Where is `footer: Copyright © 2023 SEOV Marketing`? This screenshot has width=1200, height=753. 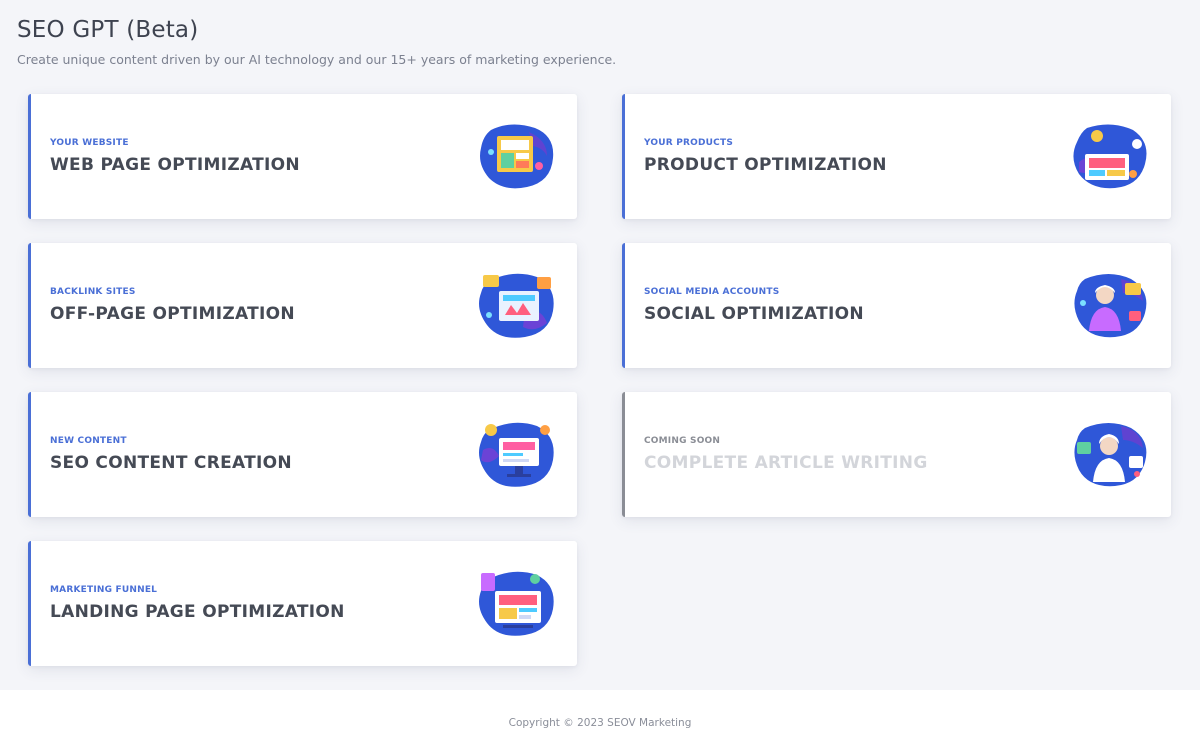
footer: Copyright © 2023 SEOV Marketing is located at coordinates (600, 721).